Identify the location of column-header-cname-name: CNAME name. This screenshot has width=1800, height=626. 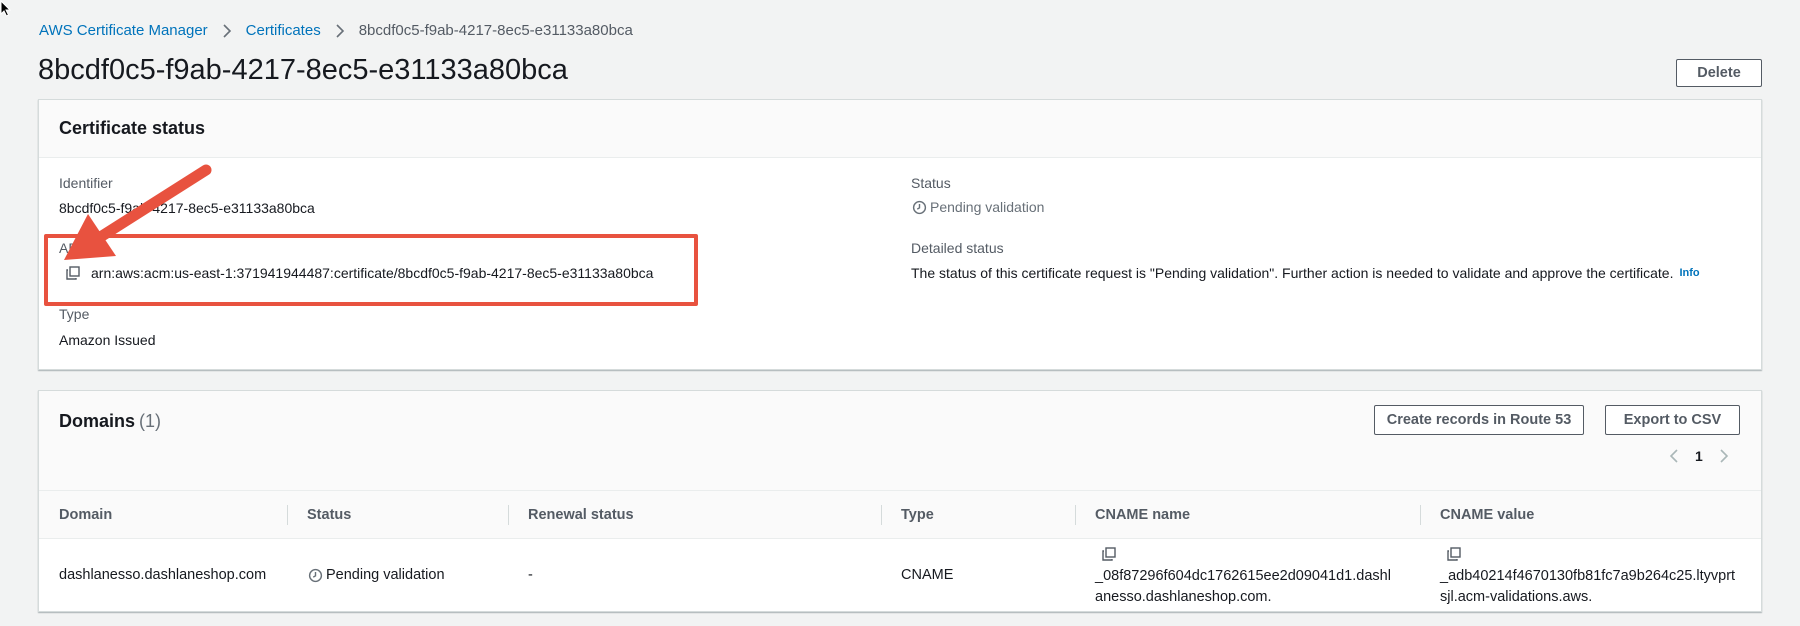
(1142, 515).